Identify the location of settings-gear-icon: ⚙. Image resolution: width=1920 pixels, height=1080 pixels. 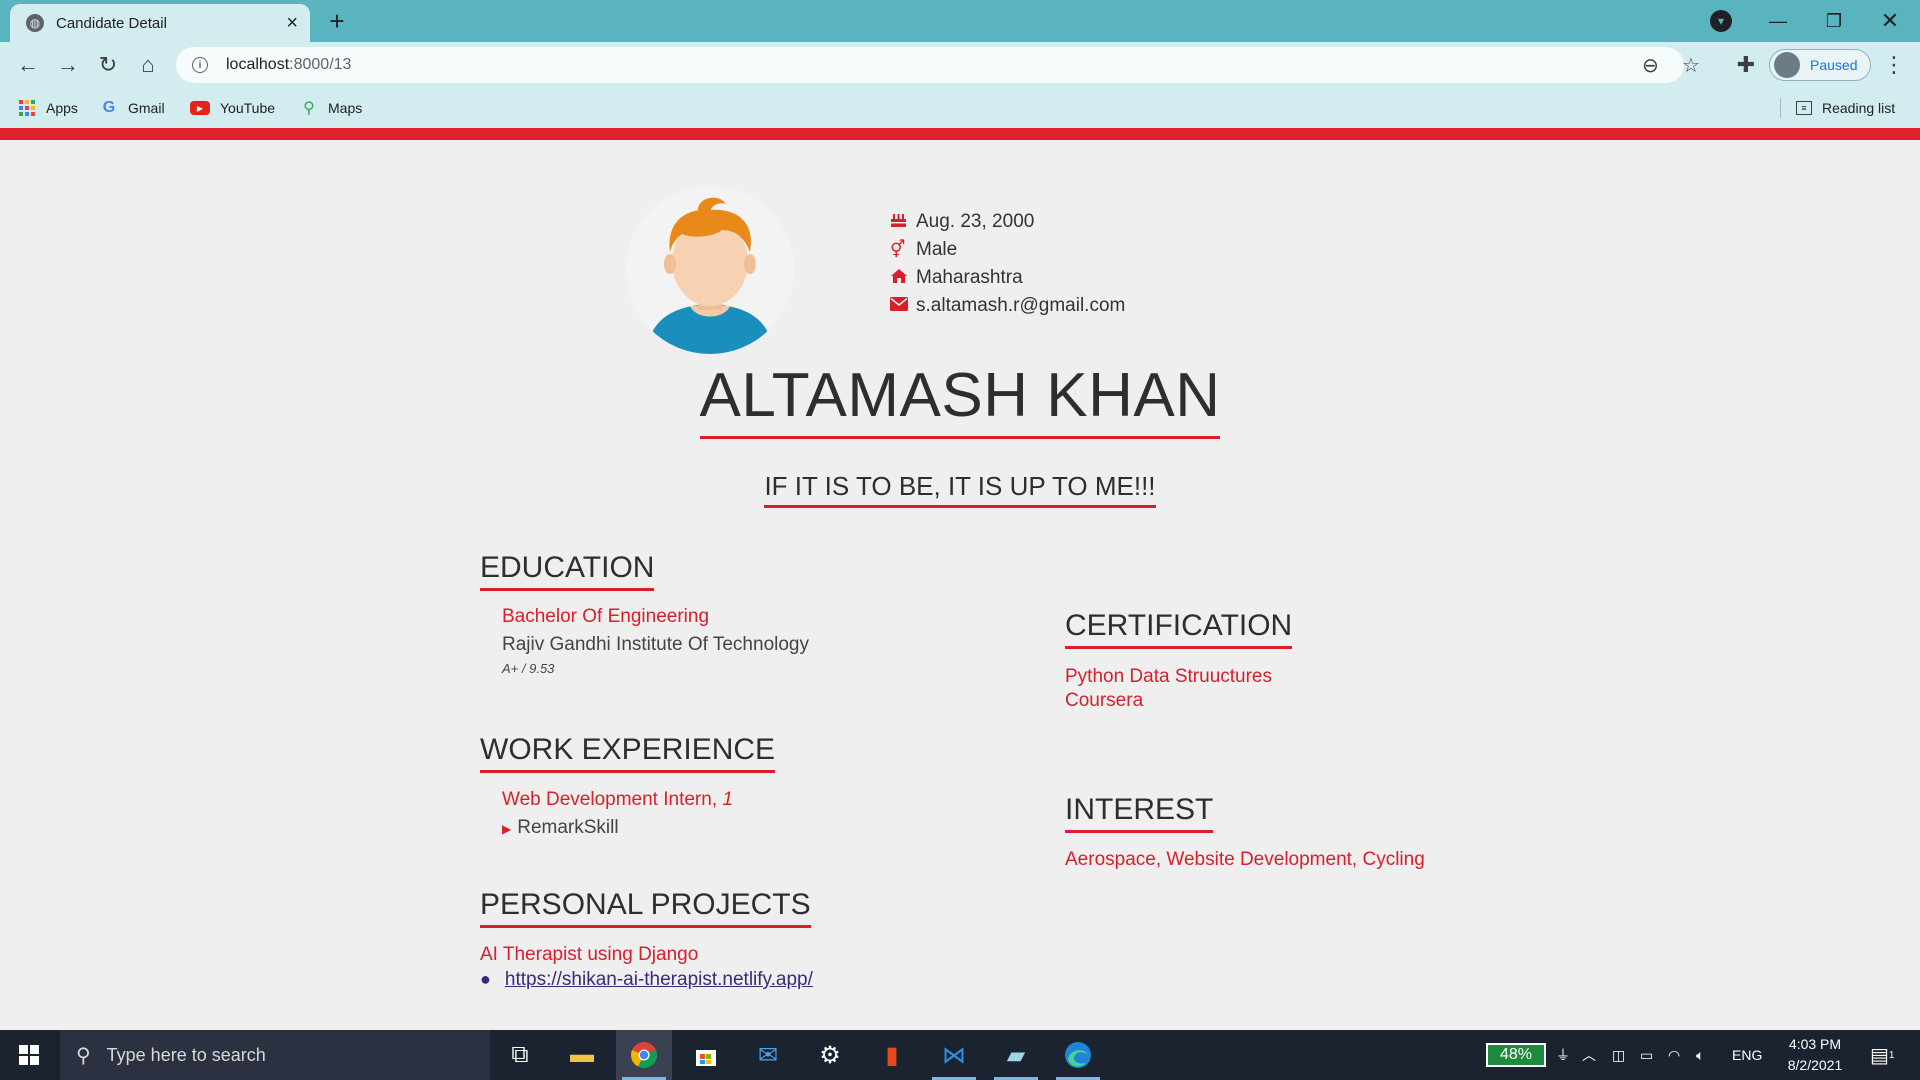
(830, 1055).